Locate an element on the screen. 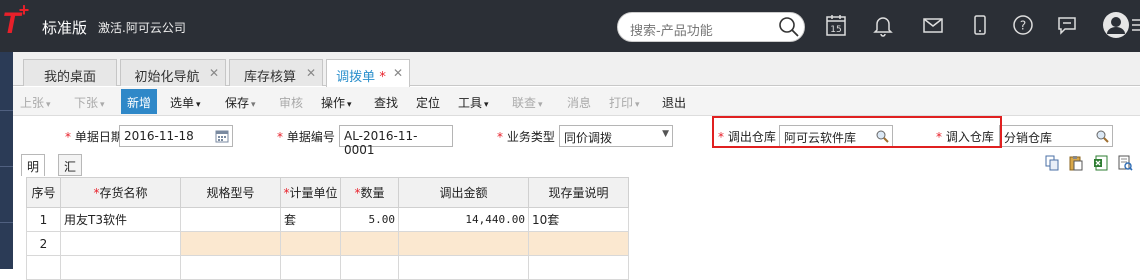 This screenshot has height=280, width=1140. cell-amount: 14,440.00 is located at coordinates (463, 219).